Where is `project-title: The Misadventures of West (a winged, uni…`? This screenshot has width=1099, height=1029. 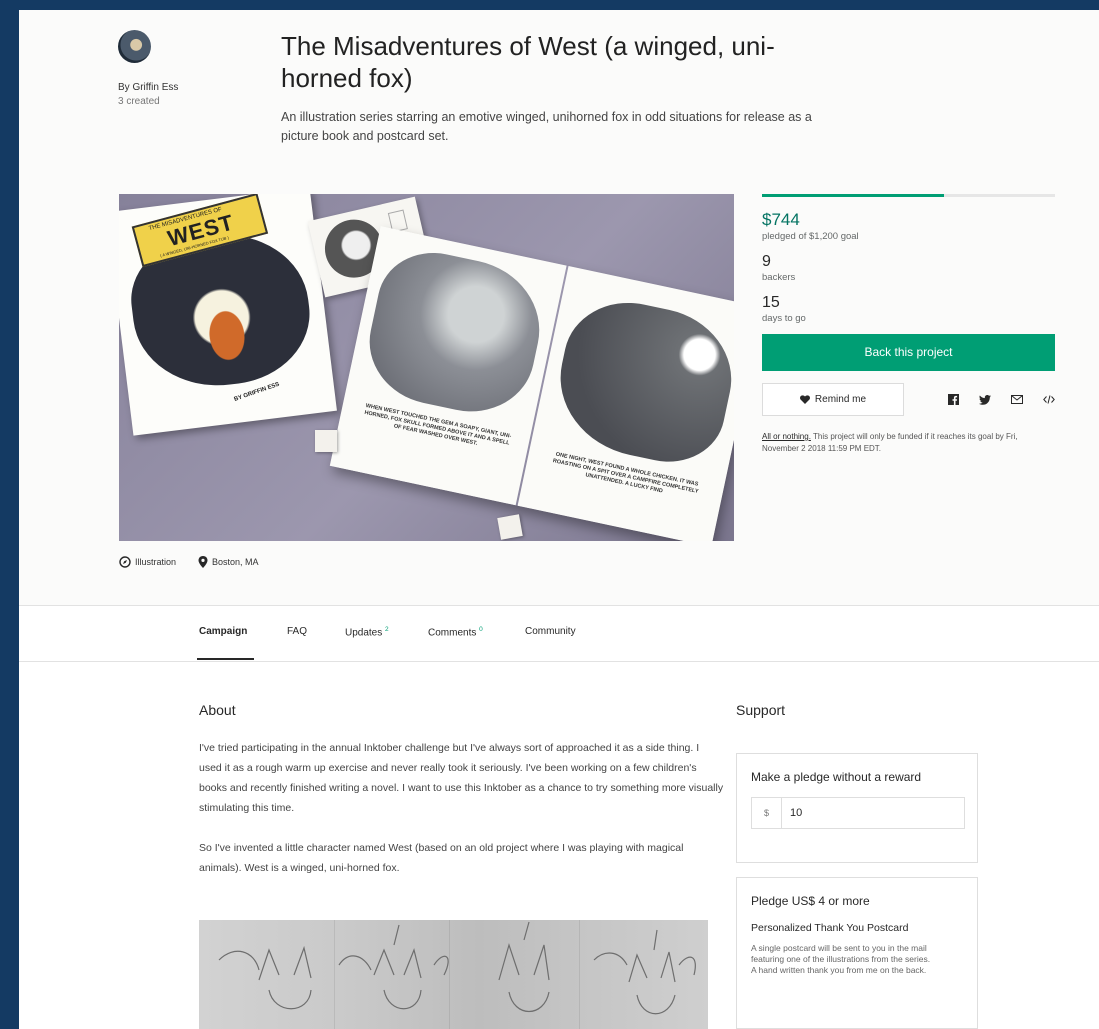
project-title: The Misadventures of West (a winged, uni… is located at coordinates (528, 62).